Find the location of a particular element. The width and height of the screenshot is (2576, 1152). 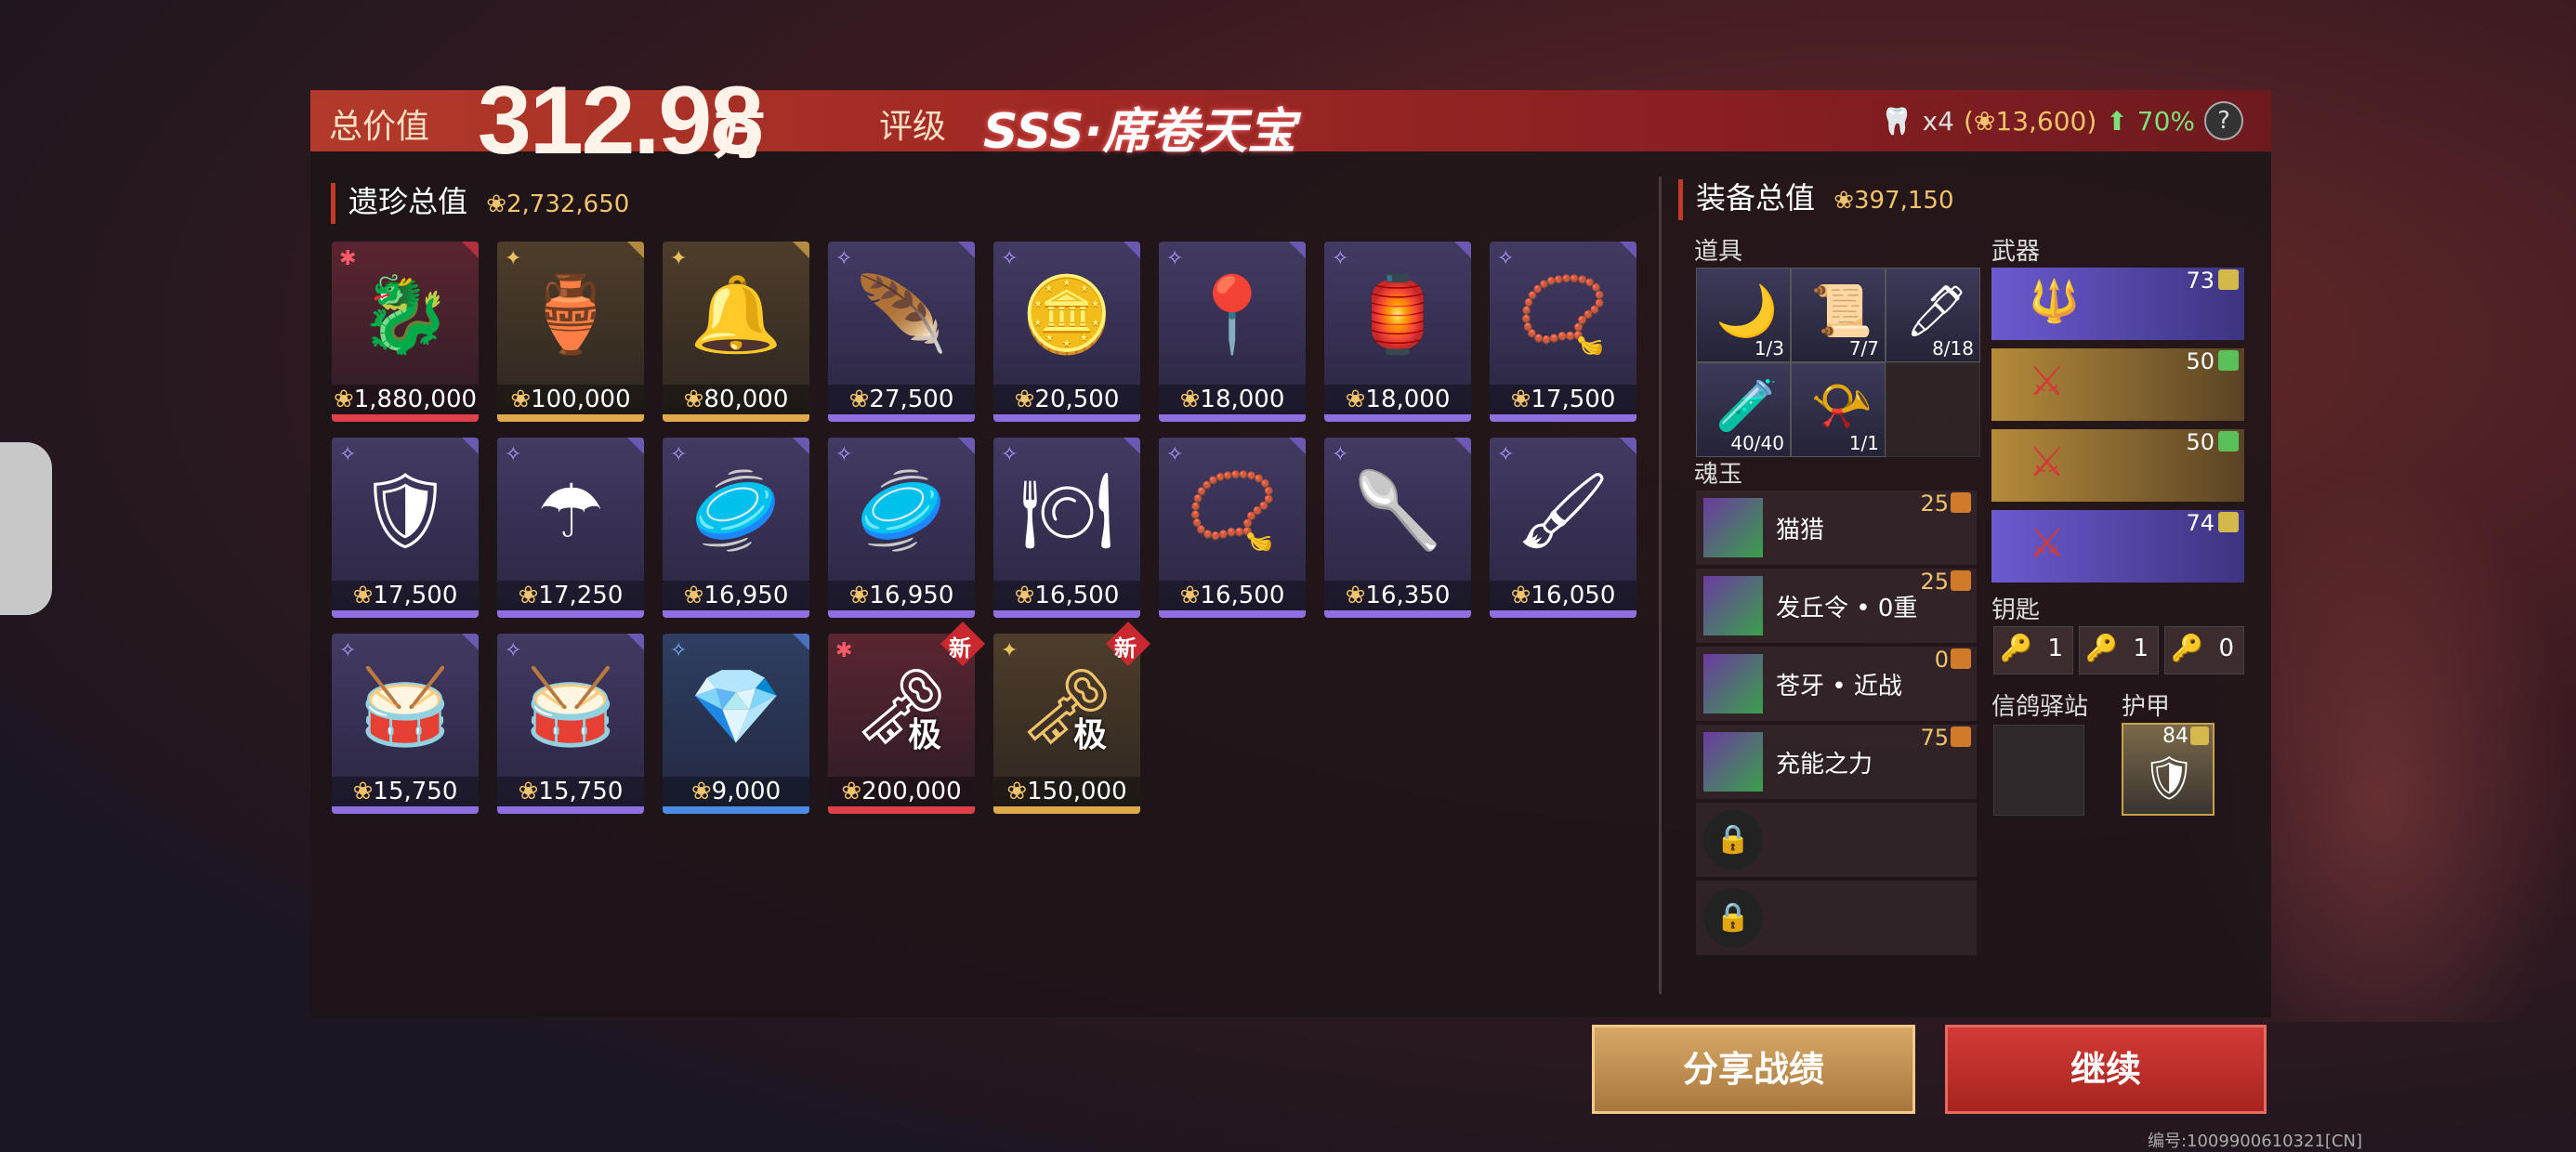

relic-item: ✧ ☂ ❀17,250 is located at coordinates (570, 528).